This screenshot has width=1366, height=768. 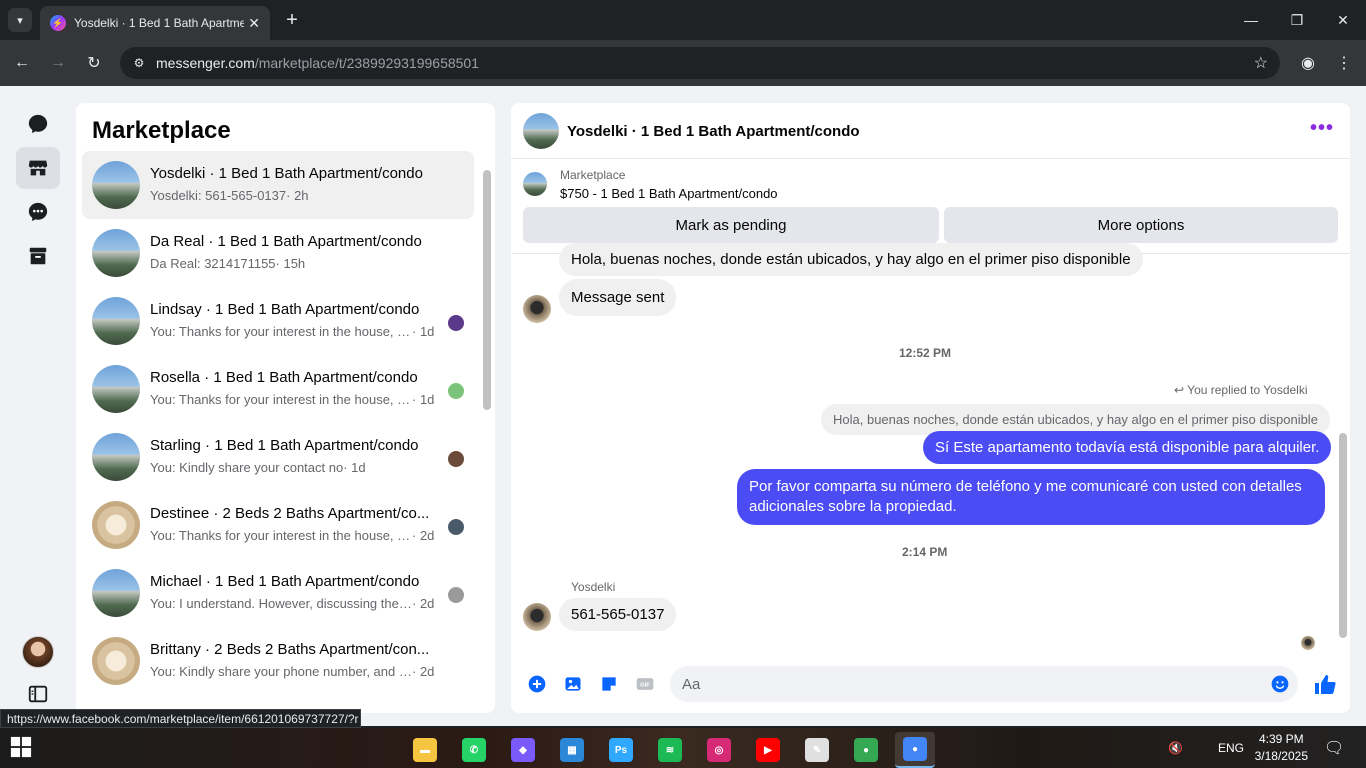 What do you see at coordinates (161, 130) in the screenshot?
I see `sidebar-title: Marketplace` at bounding box center [161, 130].